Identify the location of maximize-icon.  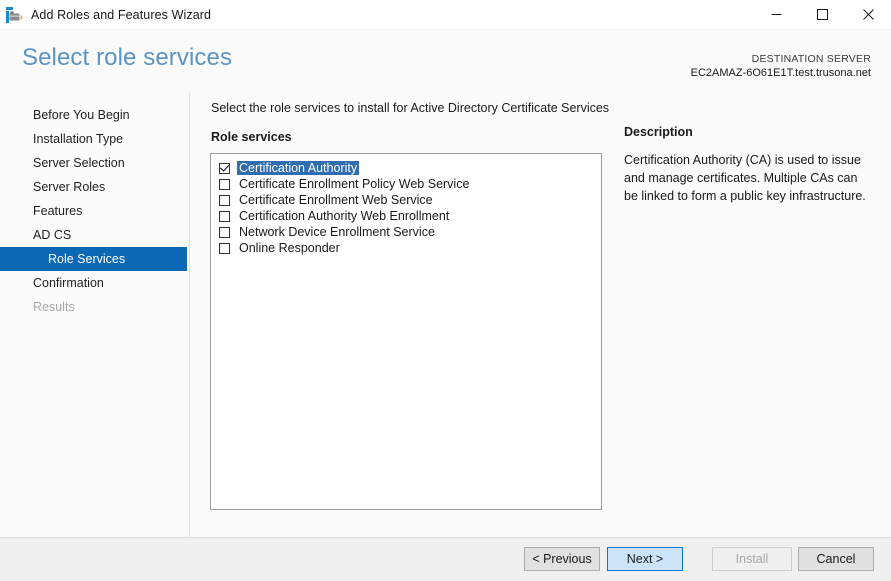
(822, 14).